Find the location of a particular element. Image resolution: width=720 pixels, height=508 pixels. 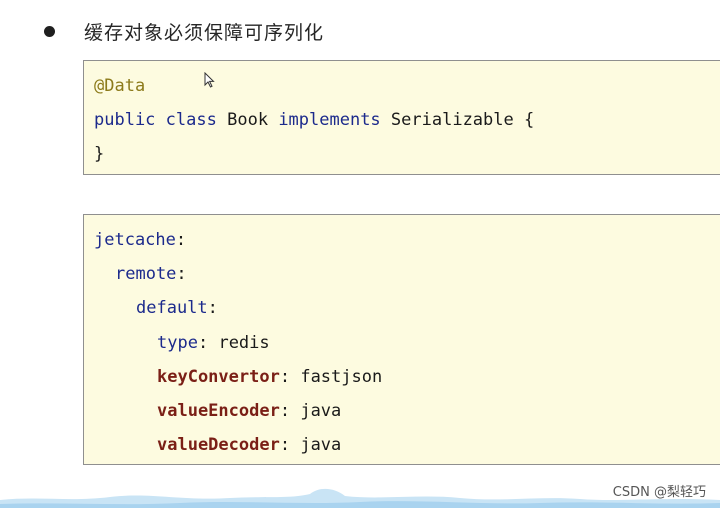

yaml-line-default: default: is located at coordinates (177, 308).